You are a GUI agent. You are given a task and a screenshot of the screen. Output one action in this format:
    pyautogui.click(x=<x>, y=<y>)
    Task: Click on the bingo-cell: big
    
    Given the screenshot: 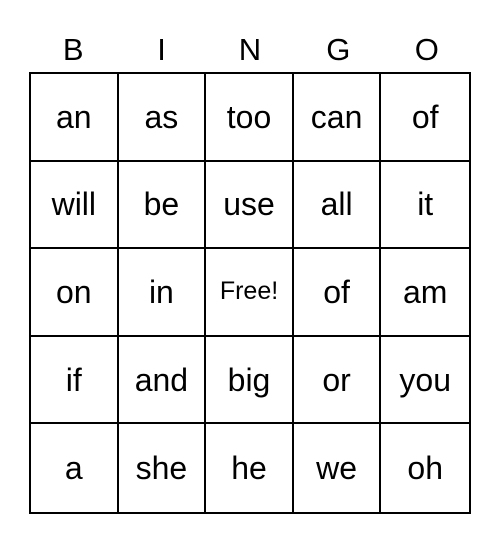 What is the action you would take?
    pyautogui.click(x=250, y=380)
    